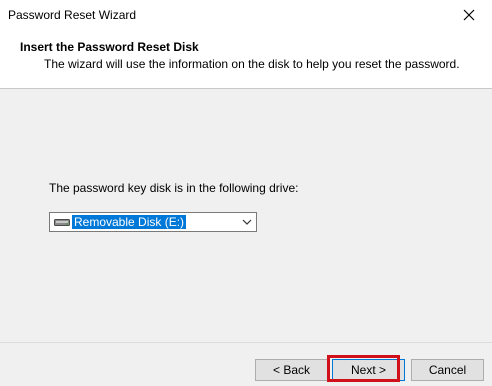  I want to click on cancel-button: Cancel, so click(447, 370).